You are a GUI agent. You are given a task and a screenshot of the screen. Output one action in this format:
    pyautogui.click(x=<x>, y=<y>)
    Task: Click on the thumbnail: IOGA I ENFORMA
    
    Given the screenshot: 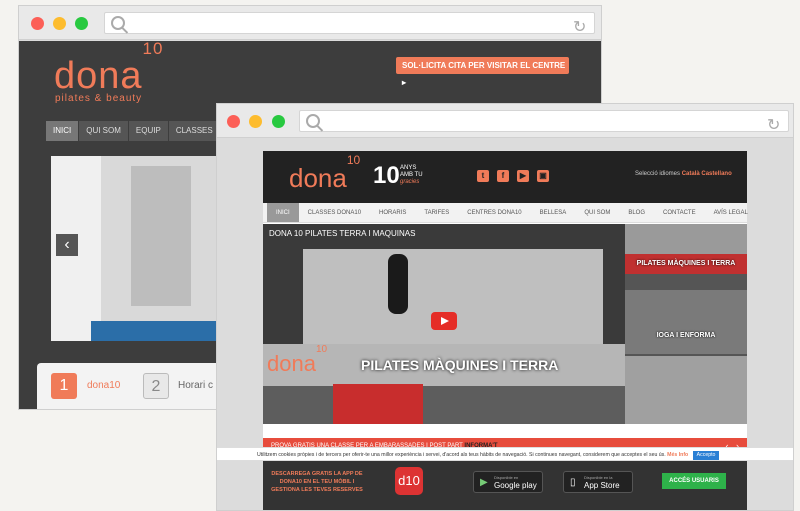 What is the action you would take?
    pyautogui.click(x=686, y=322)
    